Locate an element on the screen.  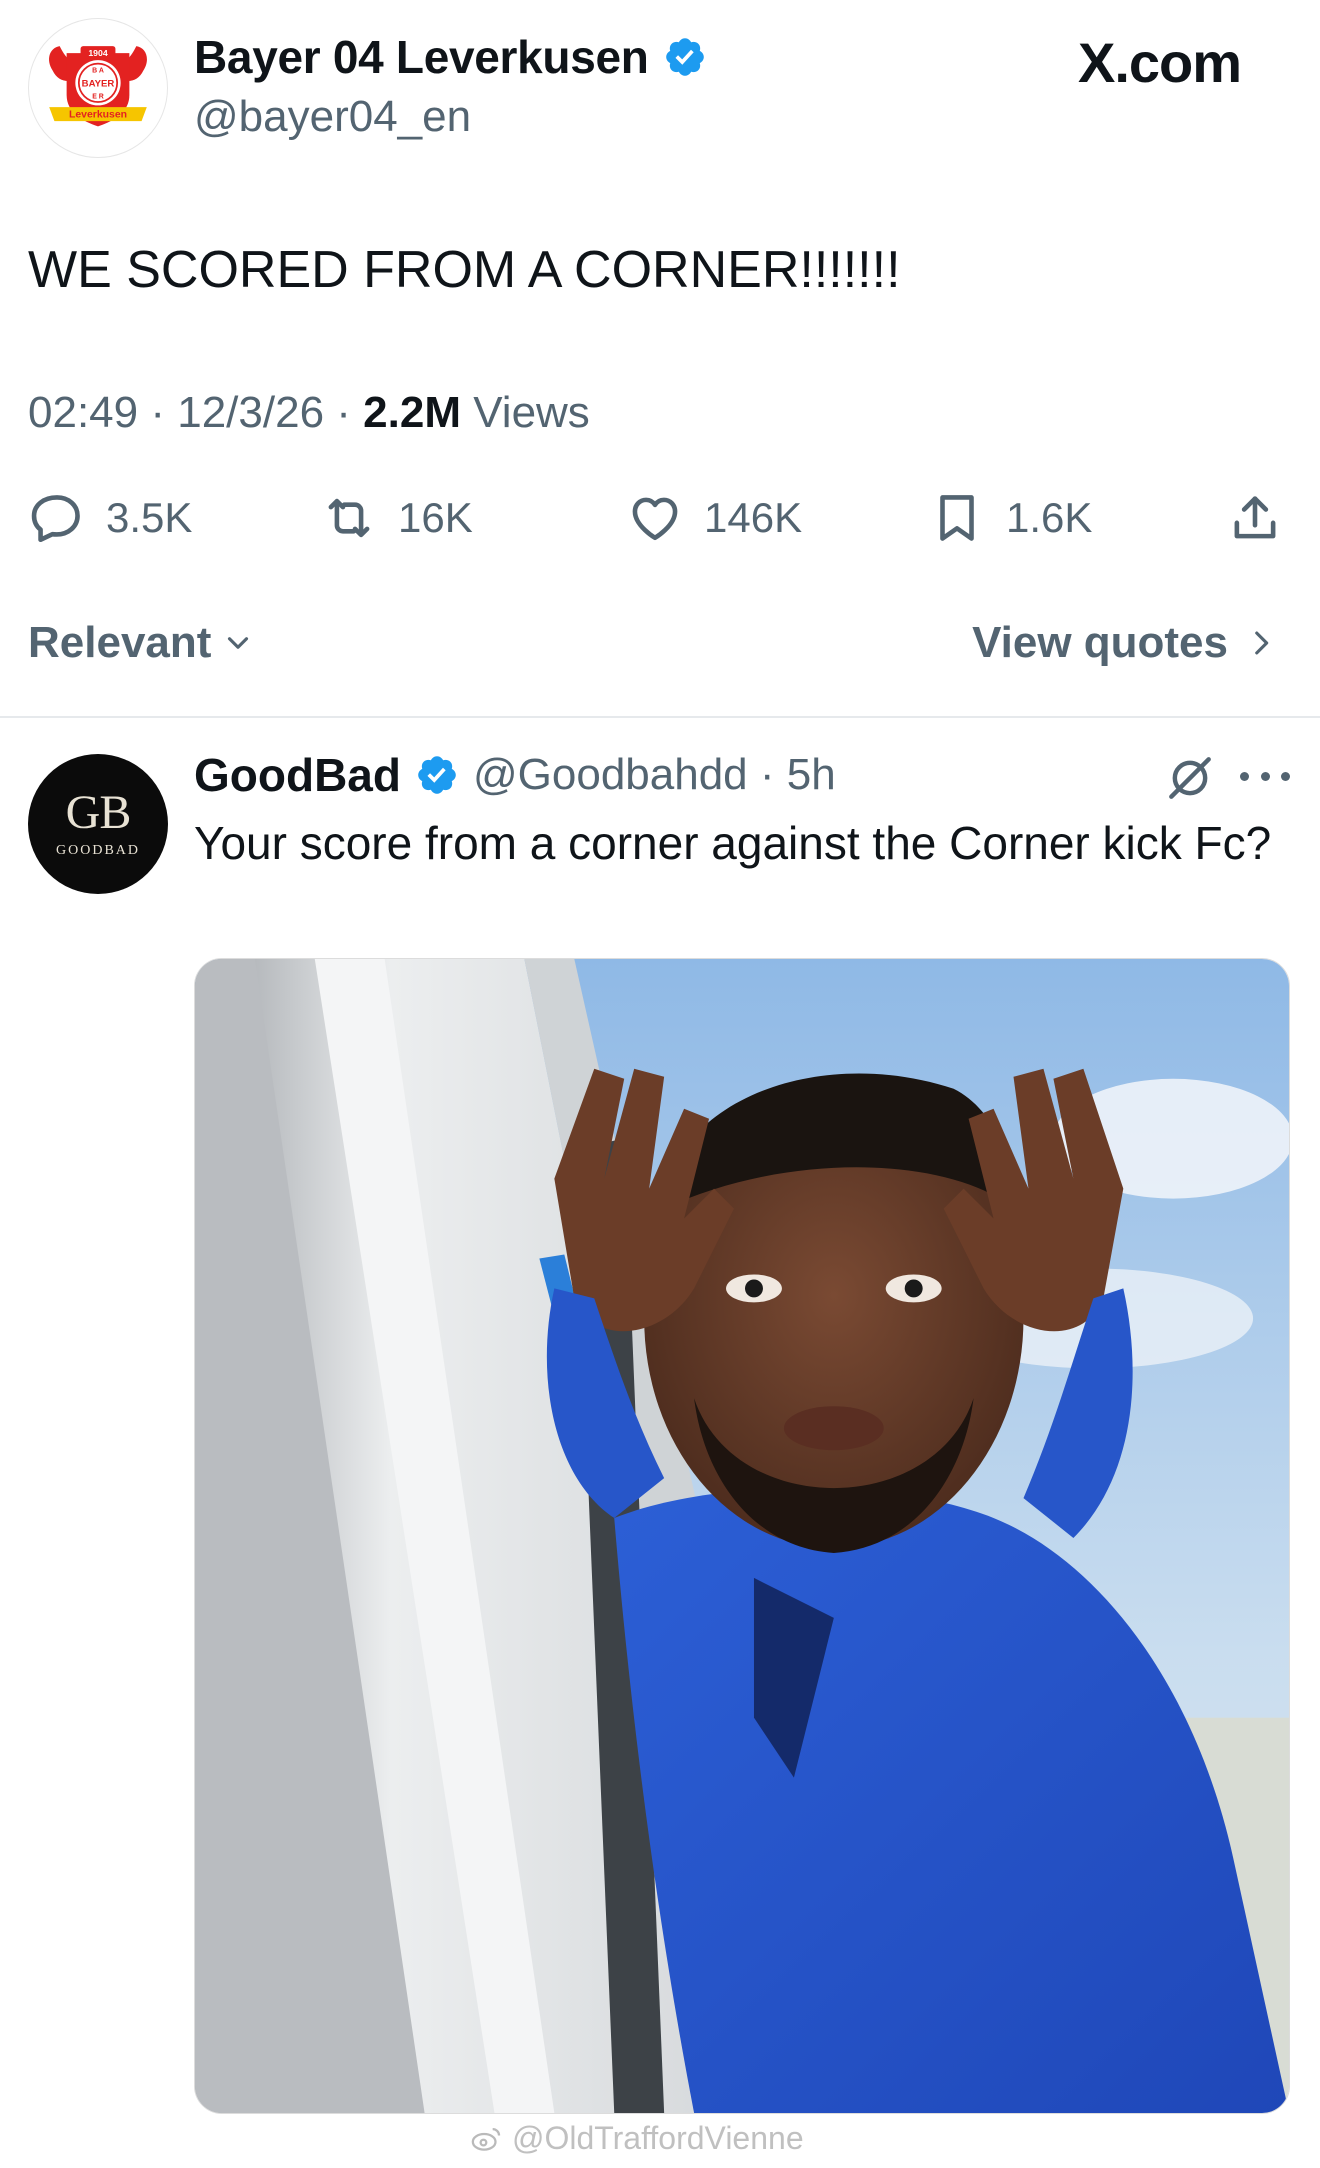
views-count: 2.2M is located at coordinates (412, 412).